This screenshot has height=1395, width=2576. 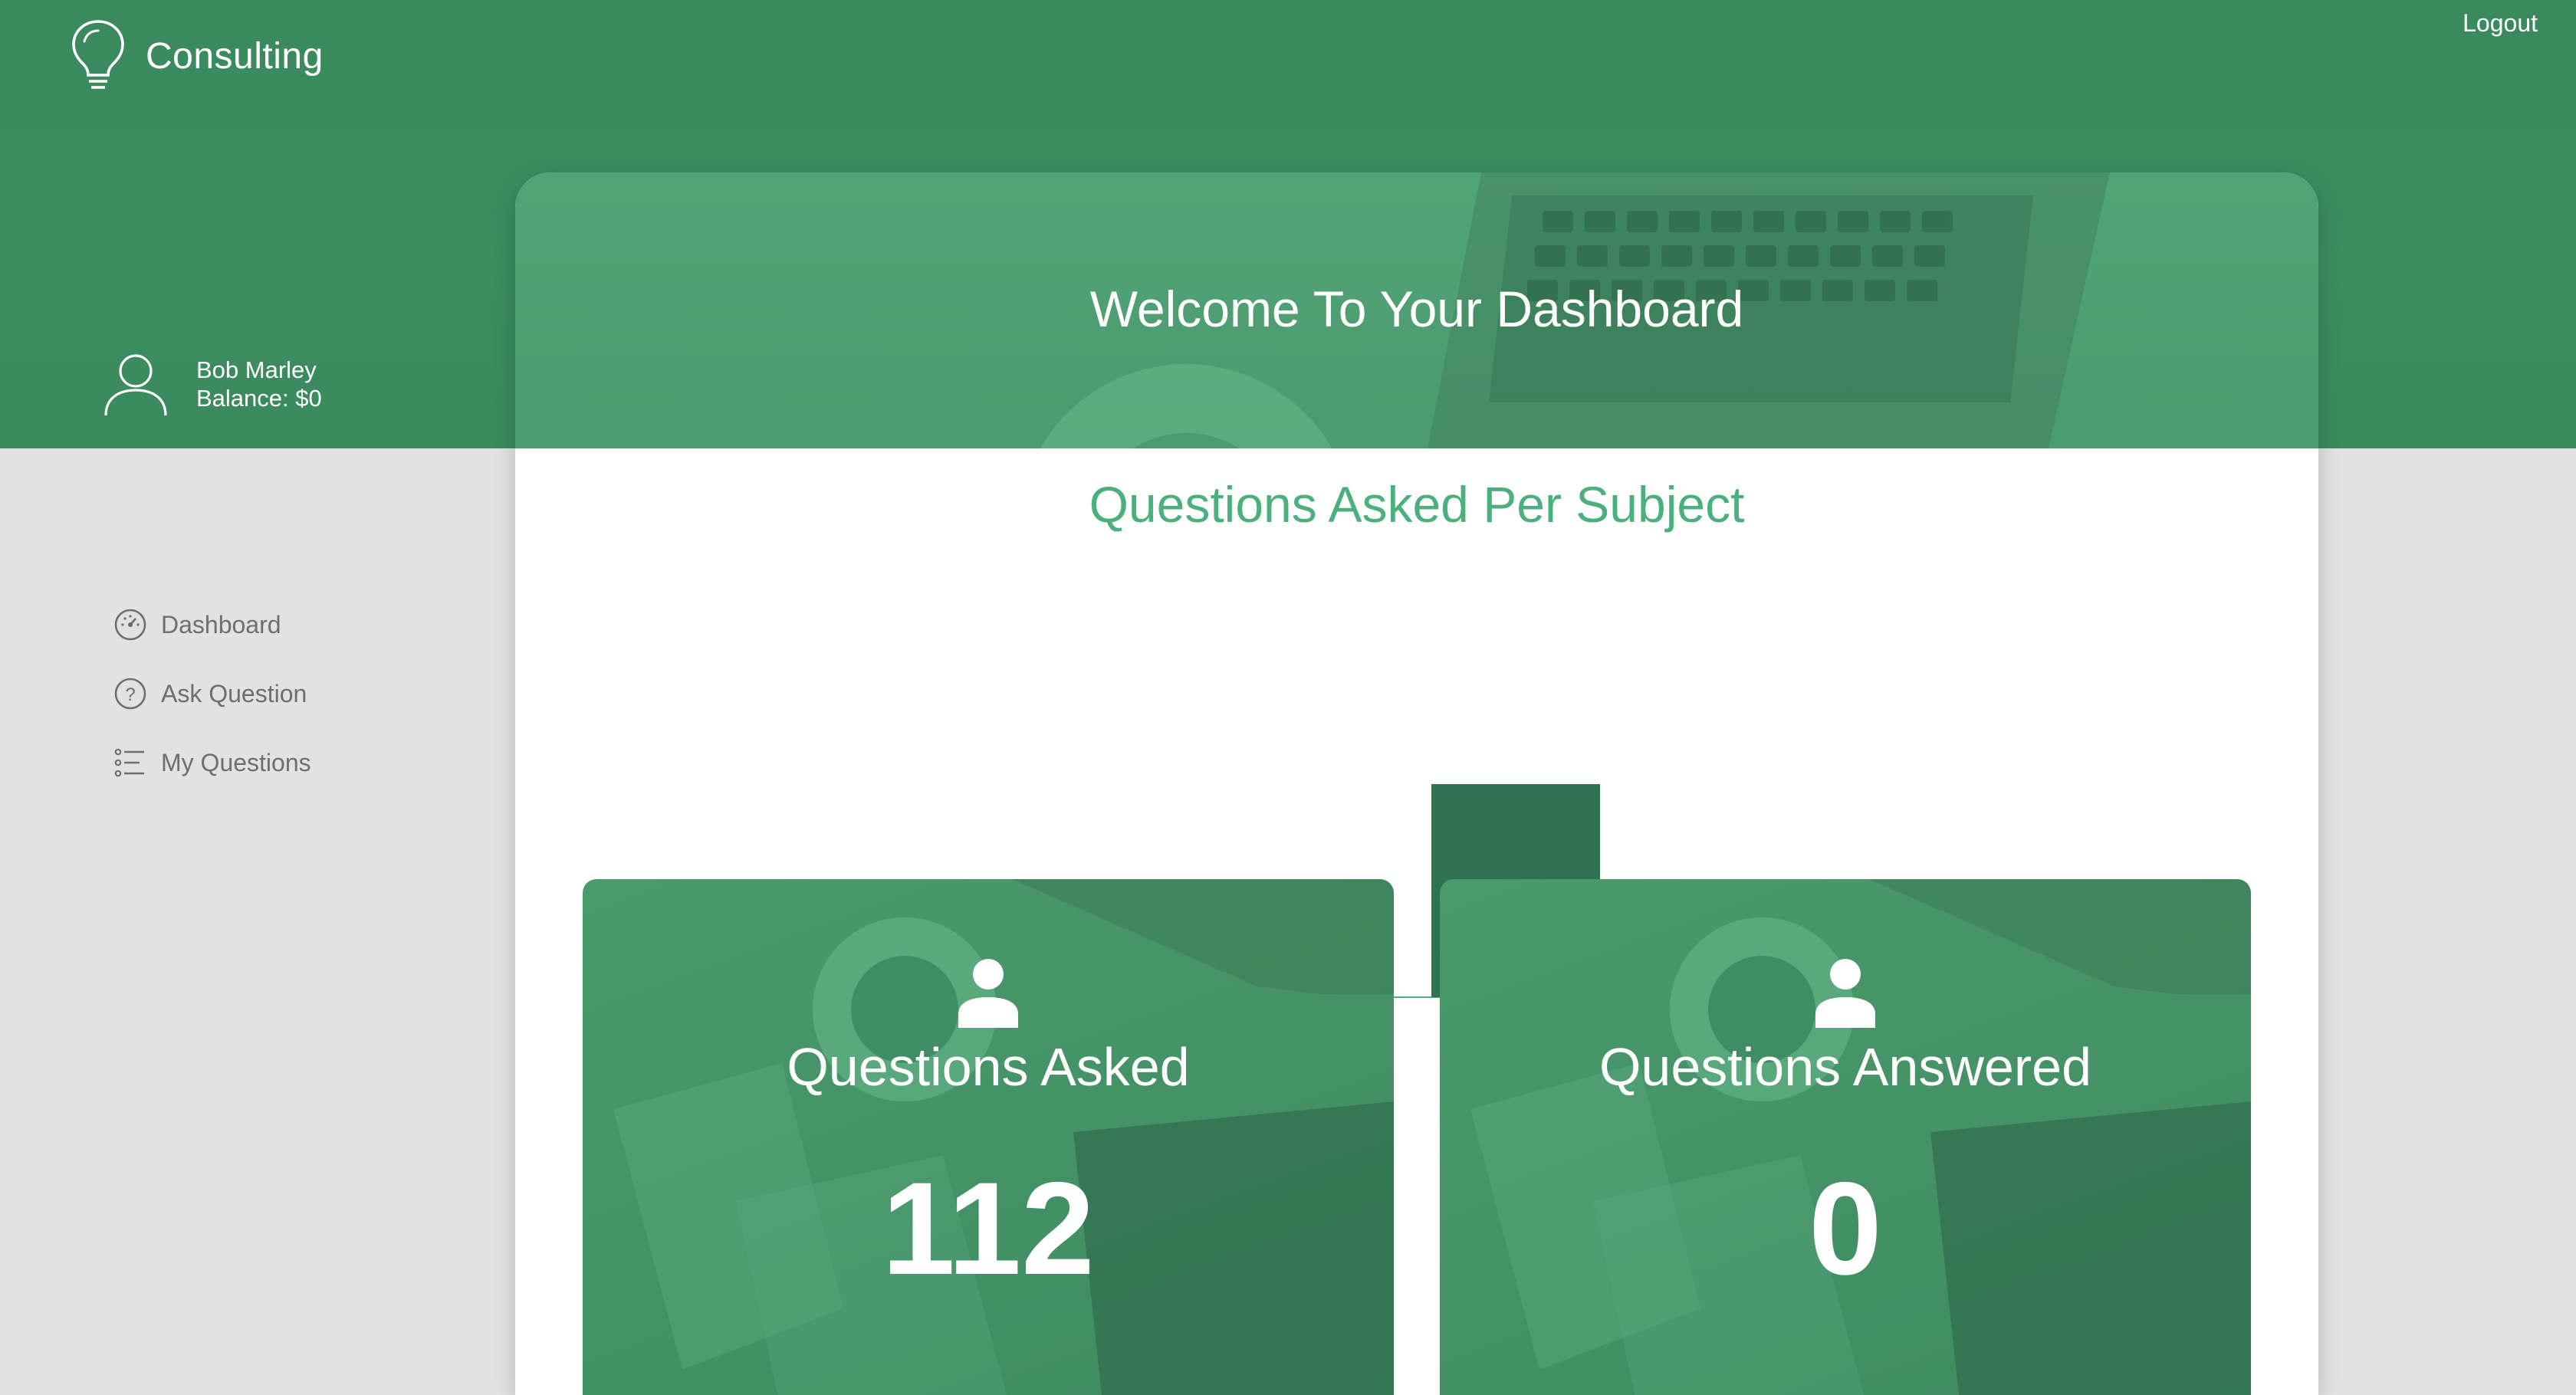 I want to click on sidebar-item-ask-question: ? Ask Question, so click(x=212, y=694).